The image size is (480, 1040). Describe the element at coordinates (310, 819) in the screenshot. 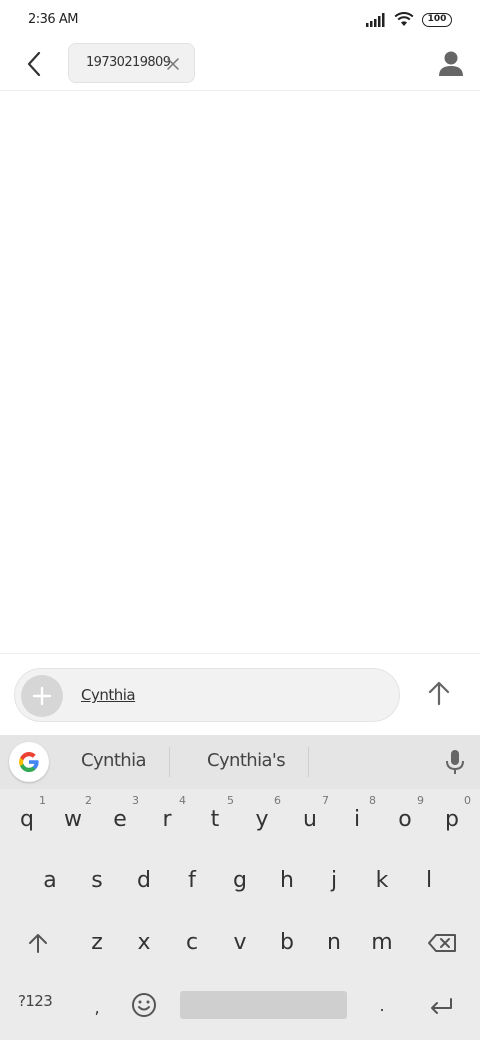

I see `key-u: u7` at that location.